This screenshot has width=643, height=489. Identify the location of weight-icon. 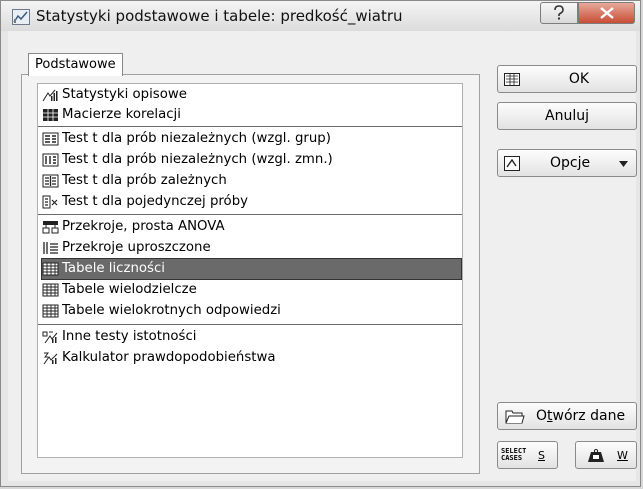
(596, 455).